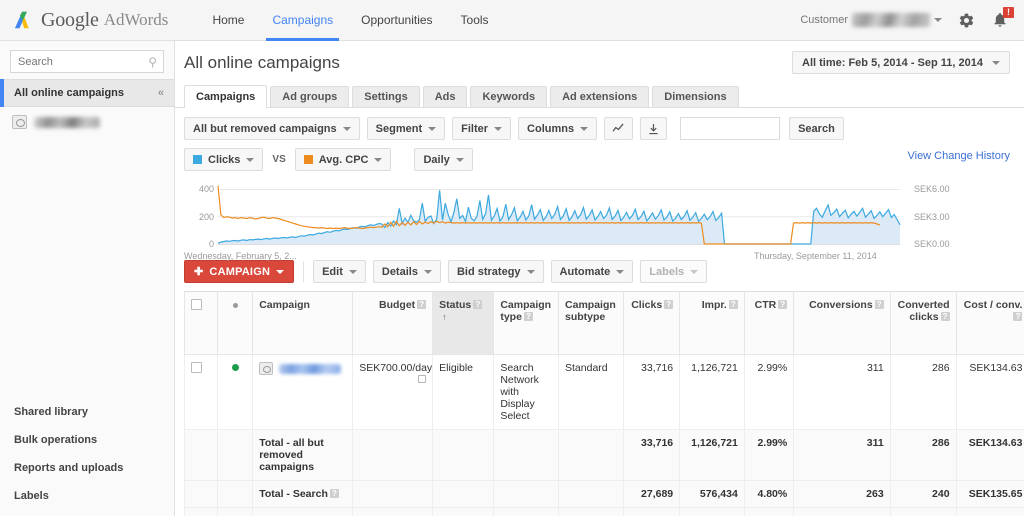 Image resolution: width=1024 pixels, height=516 pixels. I want to click on date-range-selector: All time: Feb 5, 2014 - Sep 11, 2014, so click(901, 62).